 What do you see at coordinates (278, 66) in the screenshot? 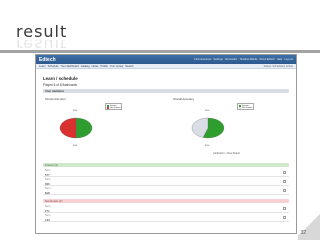
I see `status-text: Status: Scheduled, Active` at bounding box center [278, 66].